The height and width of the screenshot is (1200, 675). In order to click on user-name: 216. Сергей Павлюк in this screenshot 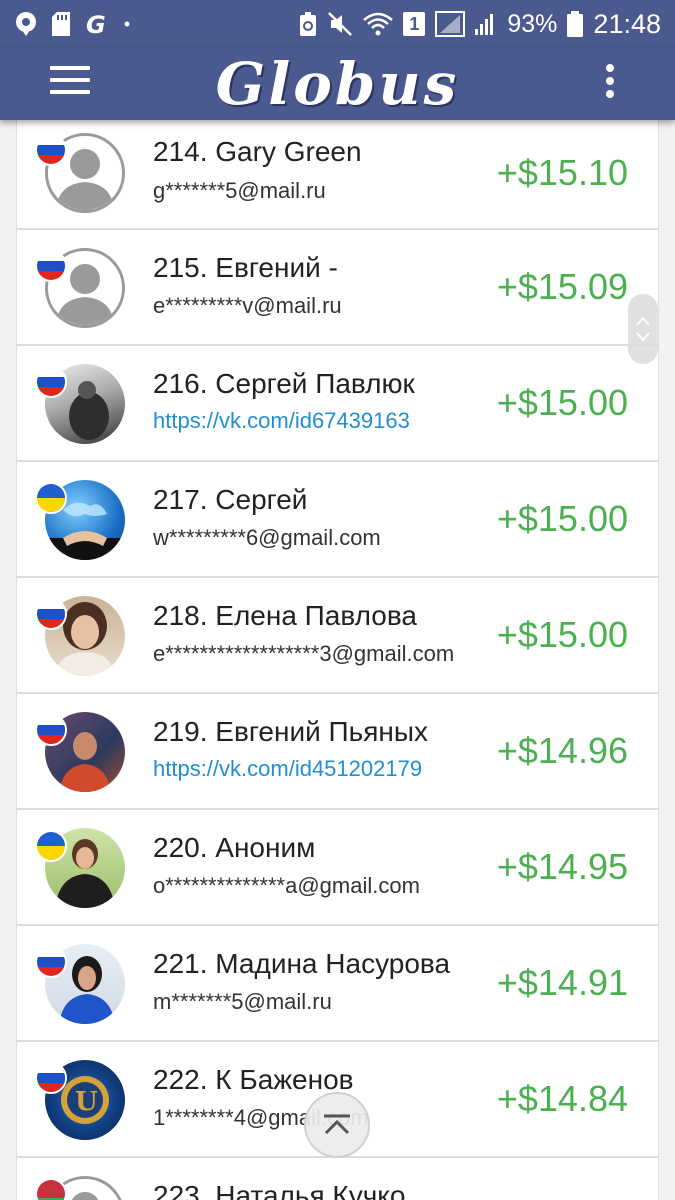, I will do `click(284, 383)`.